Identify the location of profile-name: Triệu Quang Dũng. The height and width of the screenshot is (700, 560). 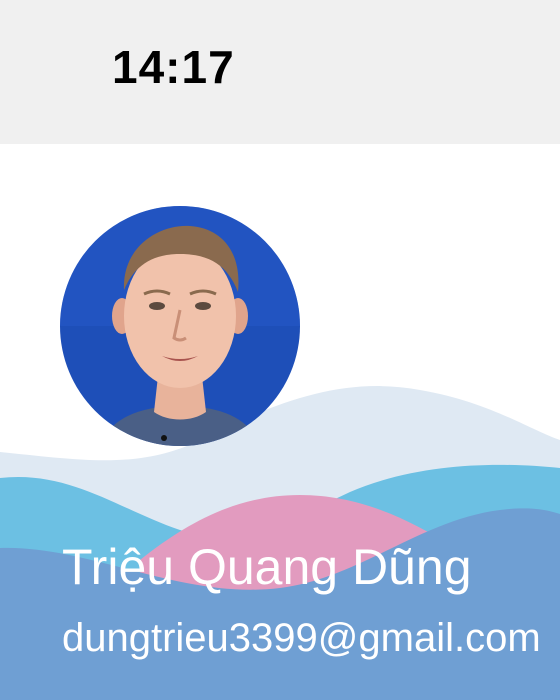
(267, 567).